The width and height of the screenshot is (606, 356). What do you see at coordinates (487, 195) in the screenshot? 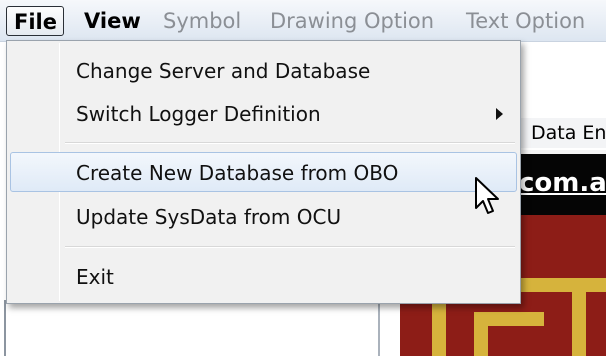
I see `mouse-cursor-icon` at bounding box center [487, 195].